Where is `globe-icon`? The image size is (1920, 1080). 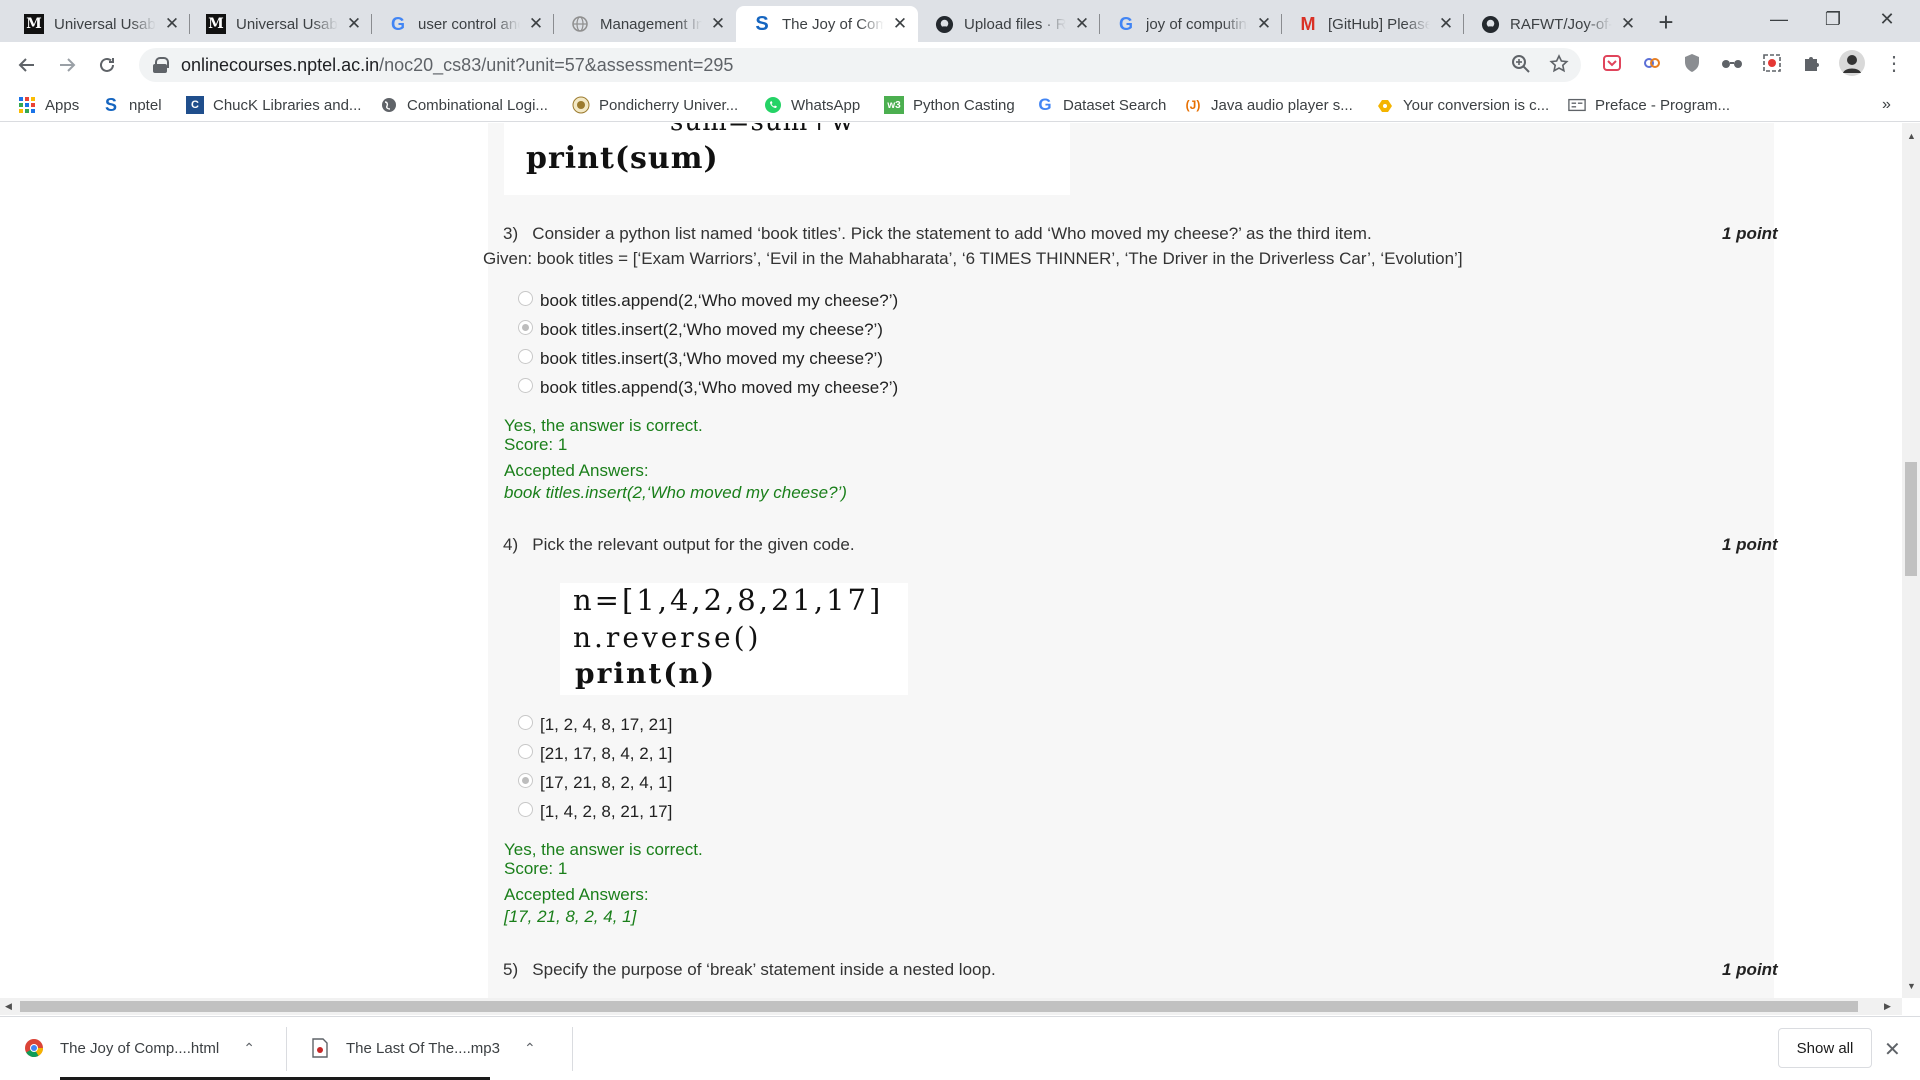 globe-icon is located at coordinates (389, 105).